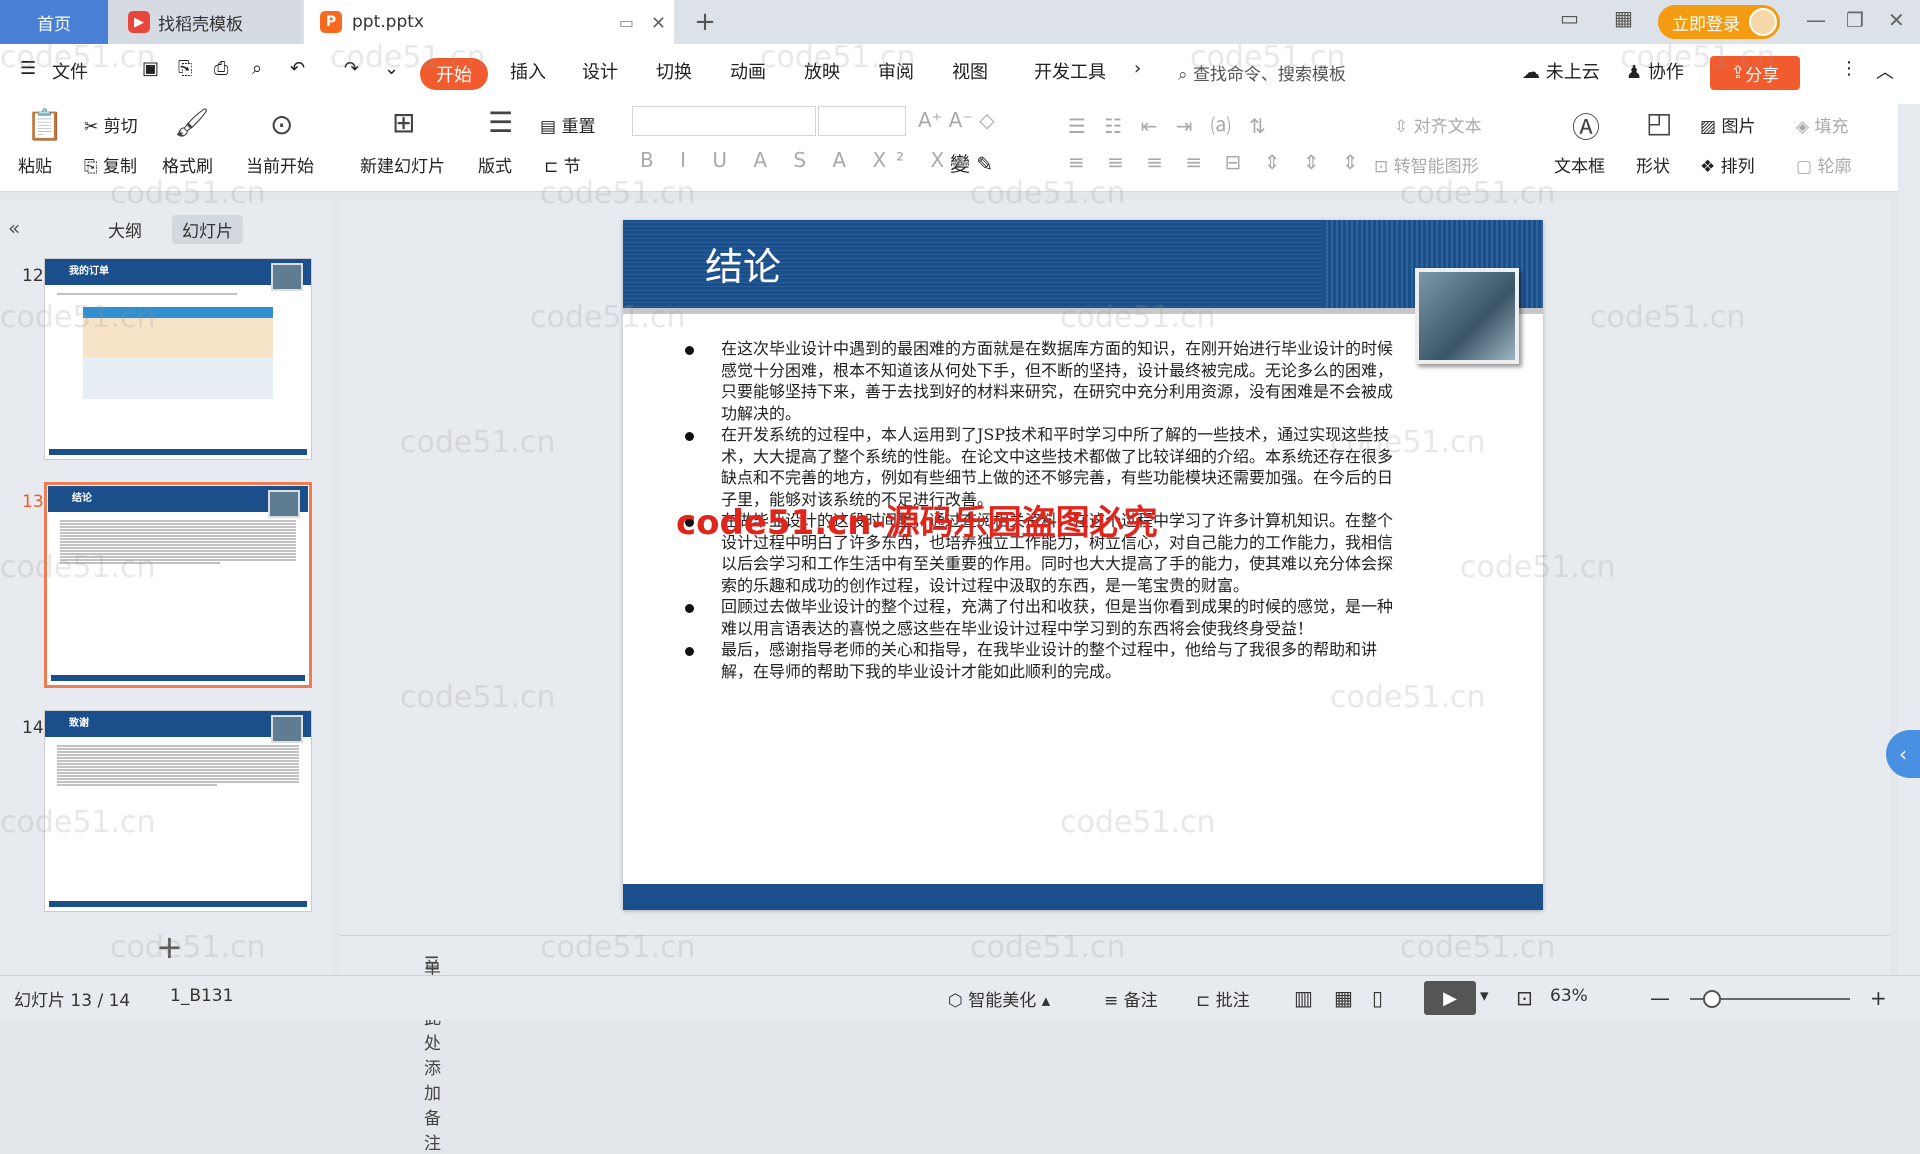  Describe the element at coordinates (1823, 164) in the screenshot. I see `outline-button: ▢ 轮廓` at that location.